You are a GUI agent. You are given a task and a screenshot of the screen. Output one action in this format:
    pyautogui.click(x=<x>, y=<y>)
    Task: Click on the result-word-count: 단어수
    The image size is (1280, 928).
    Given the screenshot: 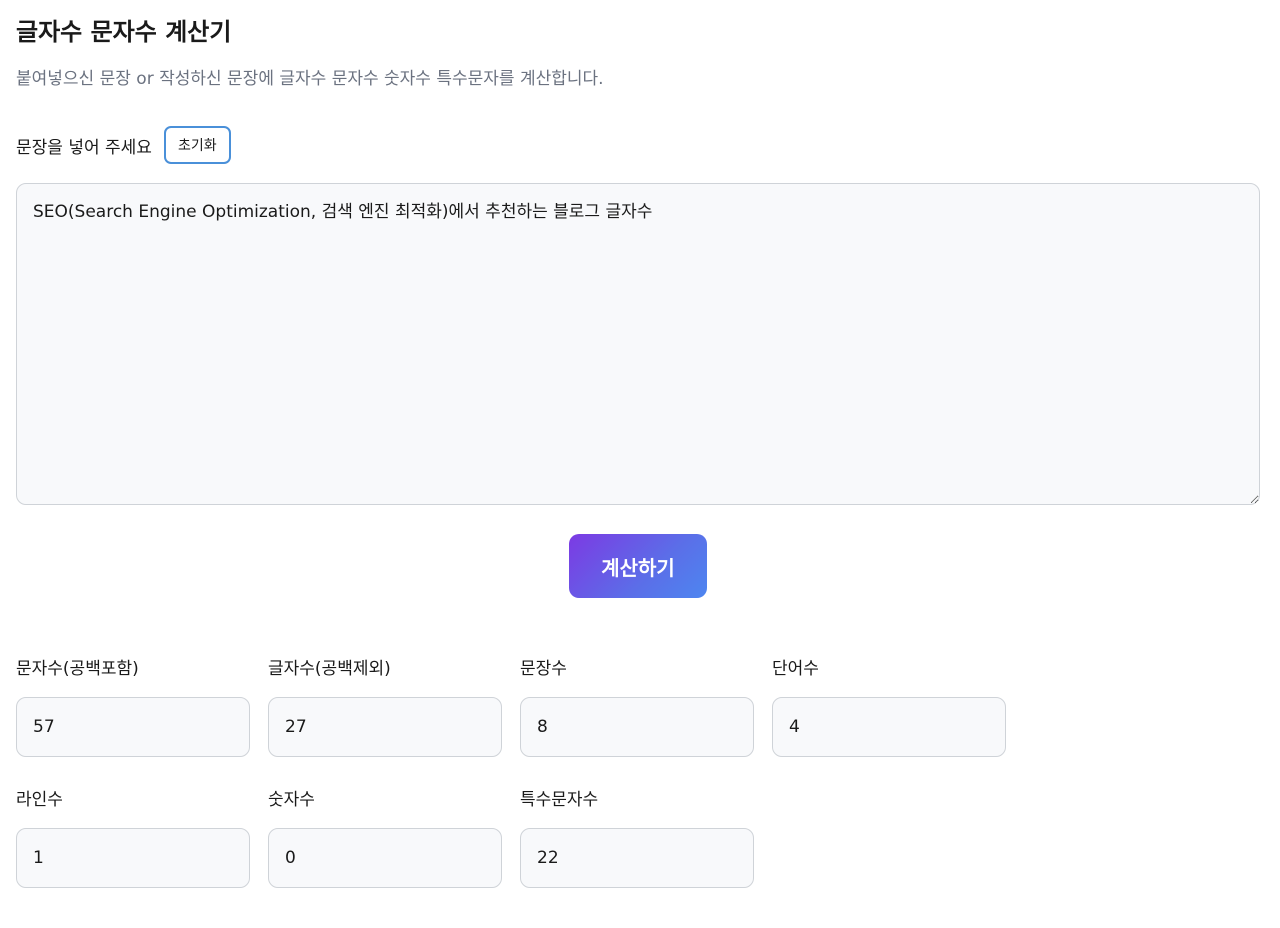 What is the action you would take?
    pyautogui.click(x=889, y=707)
    